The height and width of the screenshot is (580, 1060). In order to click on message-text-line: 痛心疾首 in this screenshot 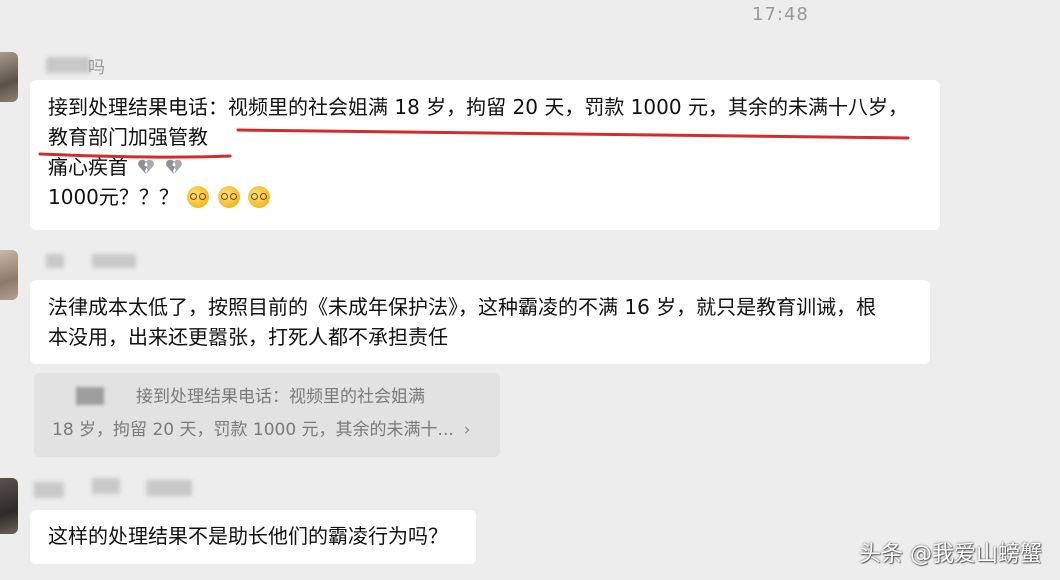, I will do `click(485, 167)`.